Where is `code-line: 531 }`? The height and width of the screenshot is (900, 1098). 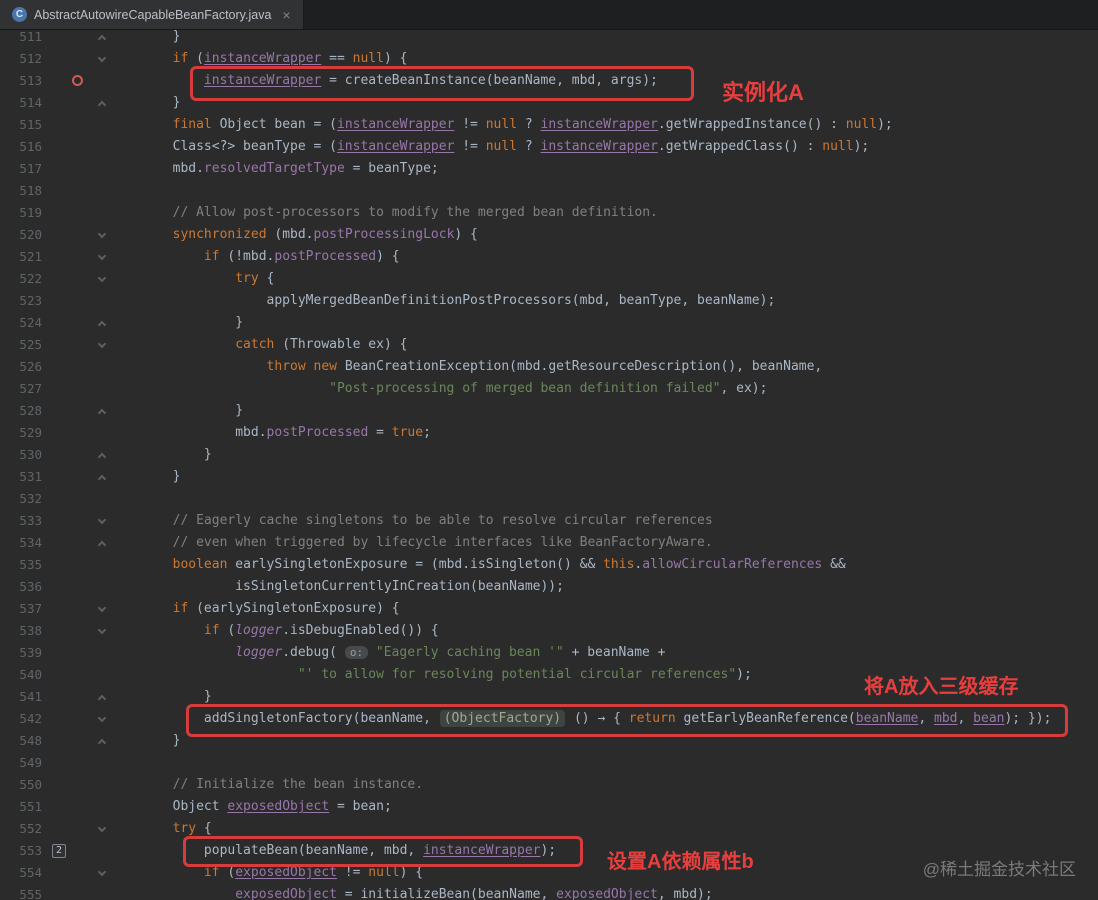
code-line: 531 } is located at coordinates (549, 477).